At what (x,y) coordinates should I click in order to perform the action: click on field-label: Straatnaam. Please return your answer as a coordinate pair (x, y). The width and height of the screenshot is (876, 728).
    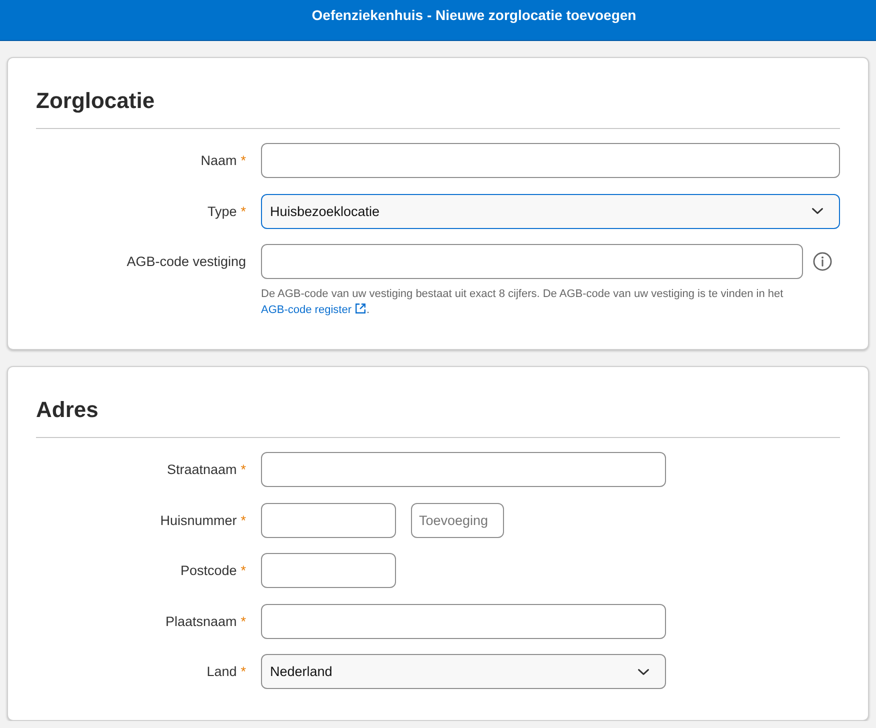
    Looking at the image, I should click on (201, 469).